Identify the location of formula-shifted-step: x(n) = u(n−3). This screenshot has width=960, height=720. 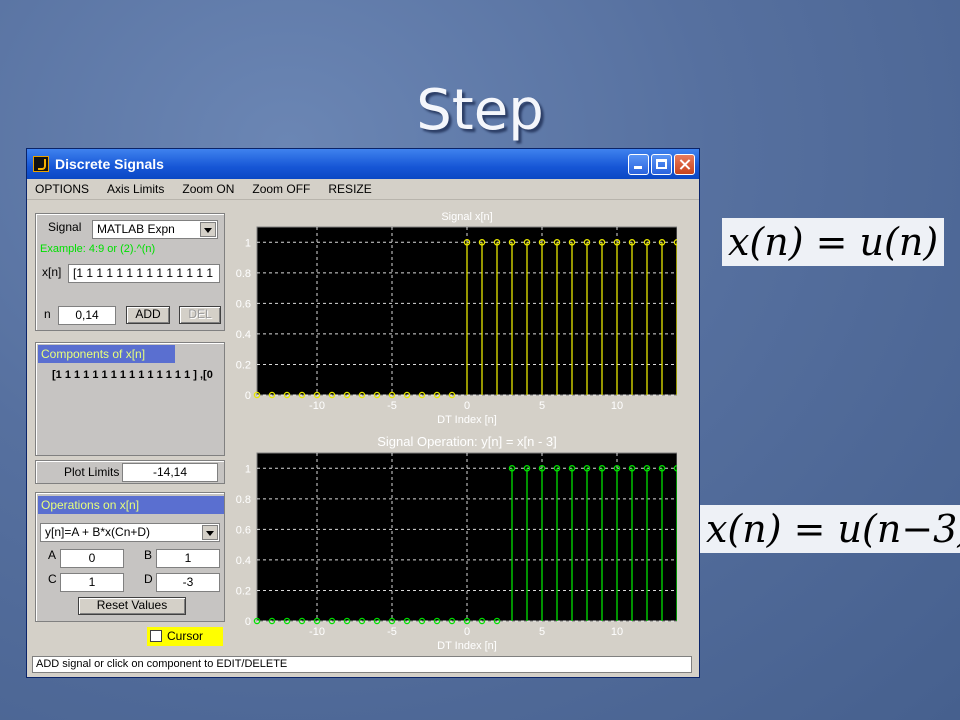
(830, 529).